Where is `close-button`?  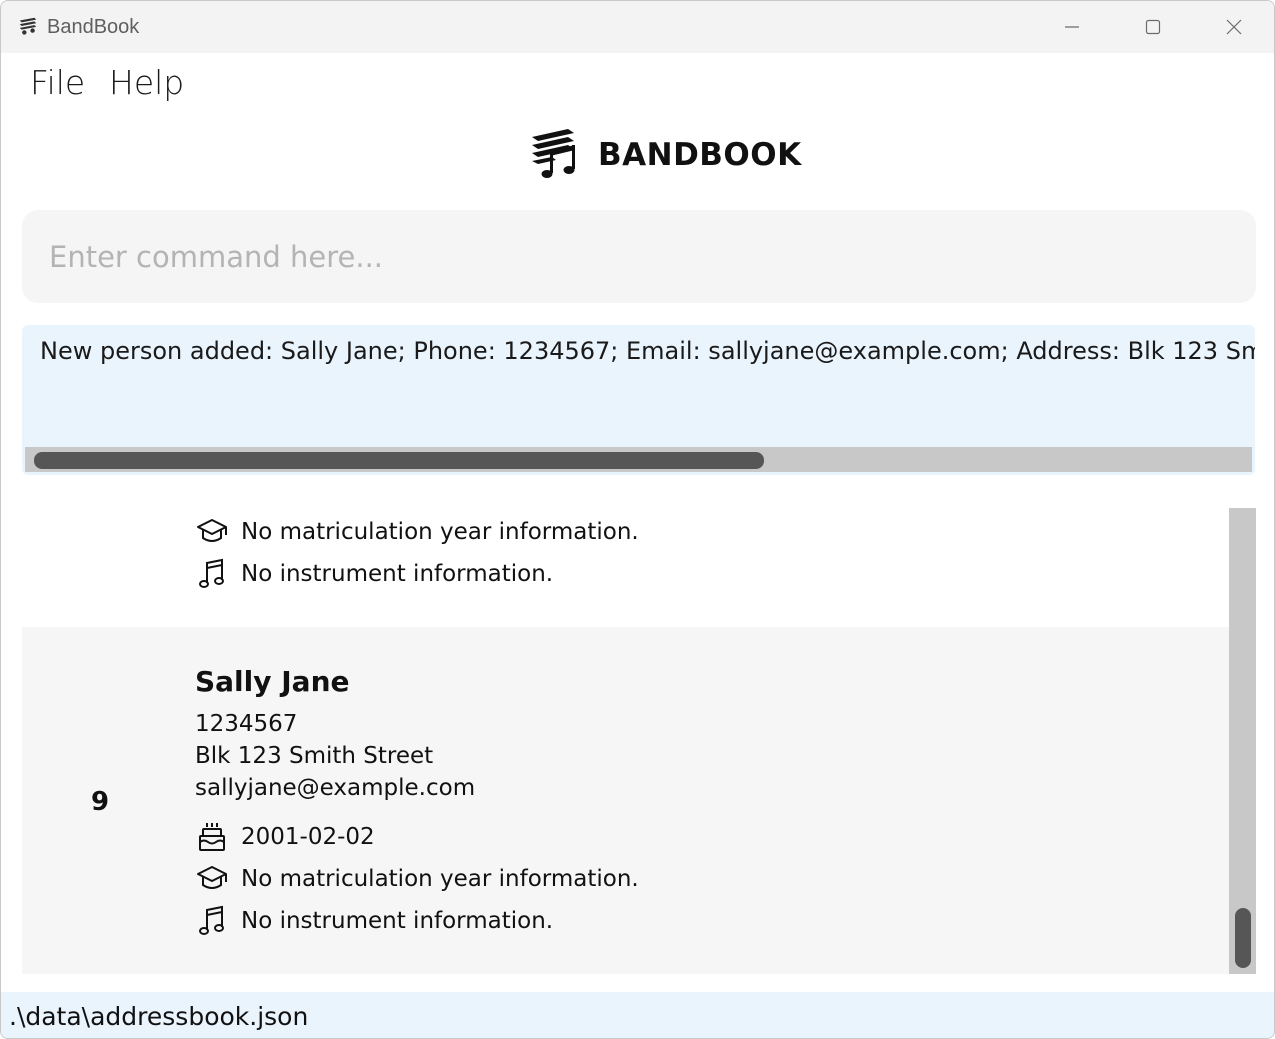 close-button is located at coordinates (1234, 27).